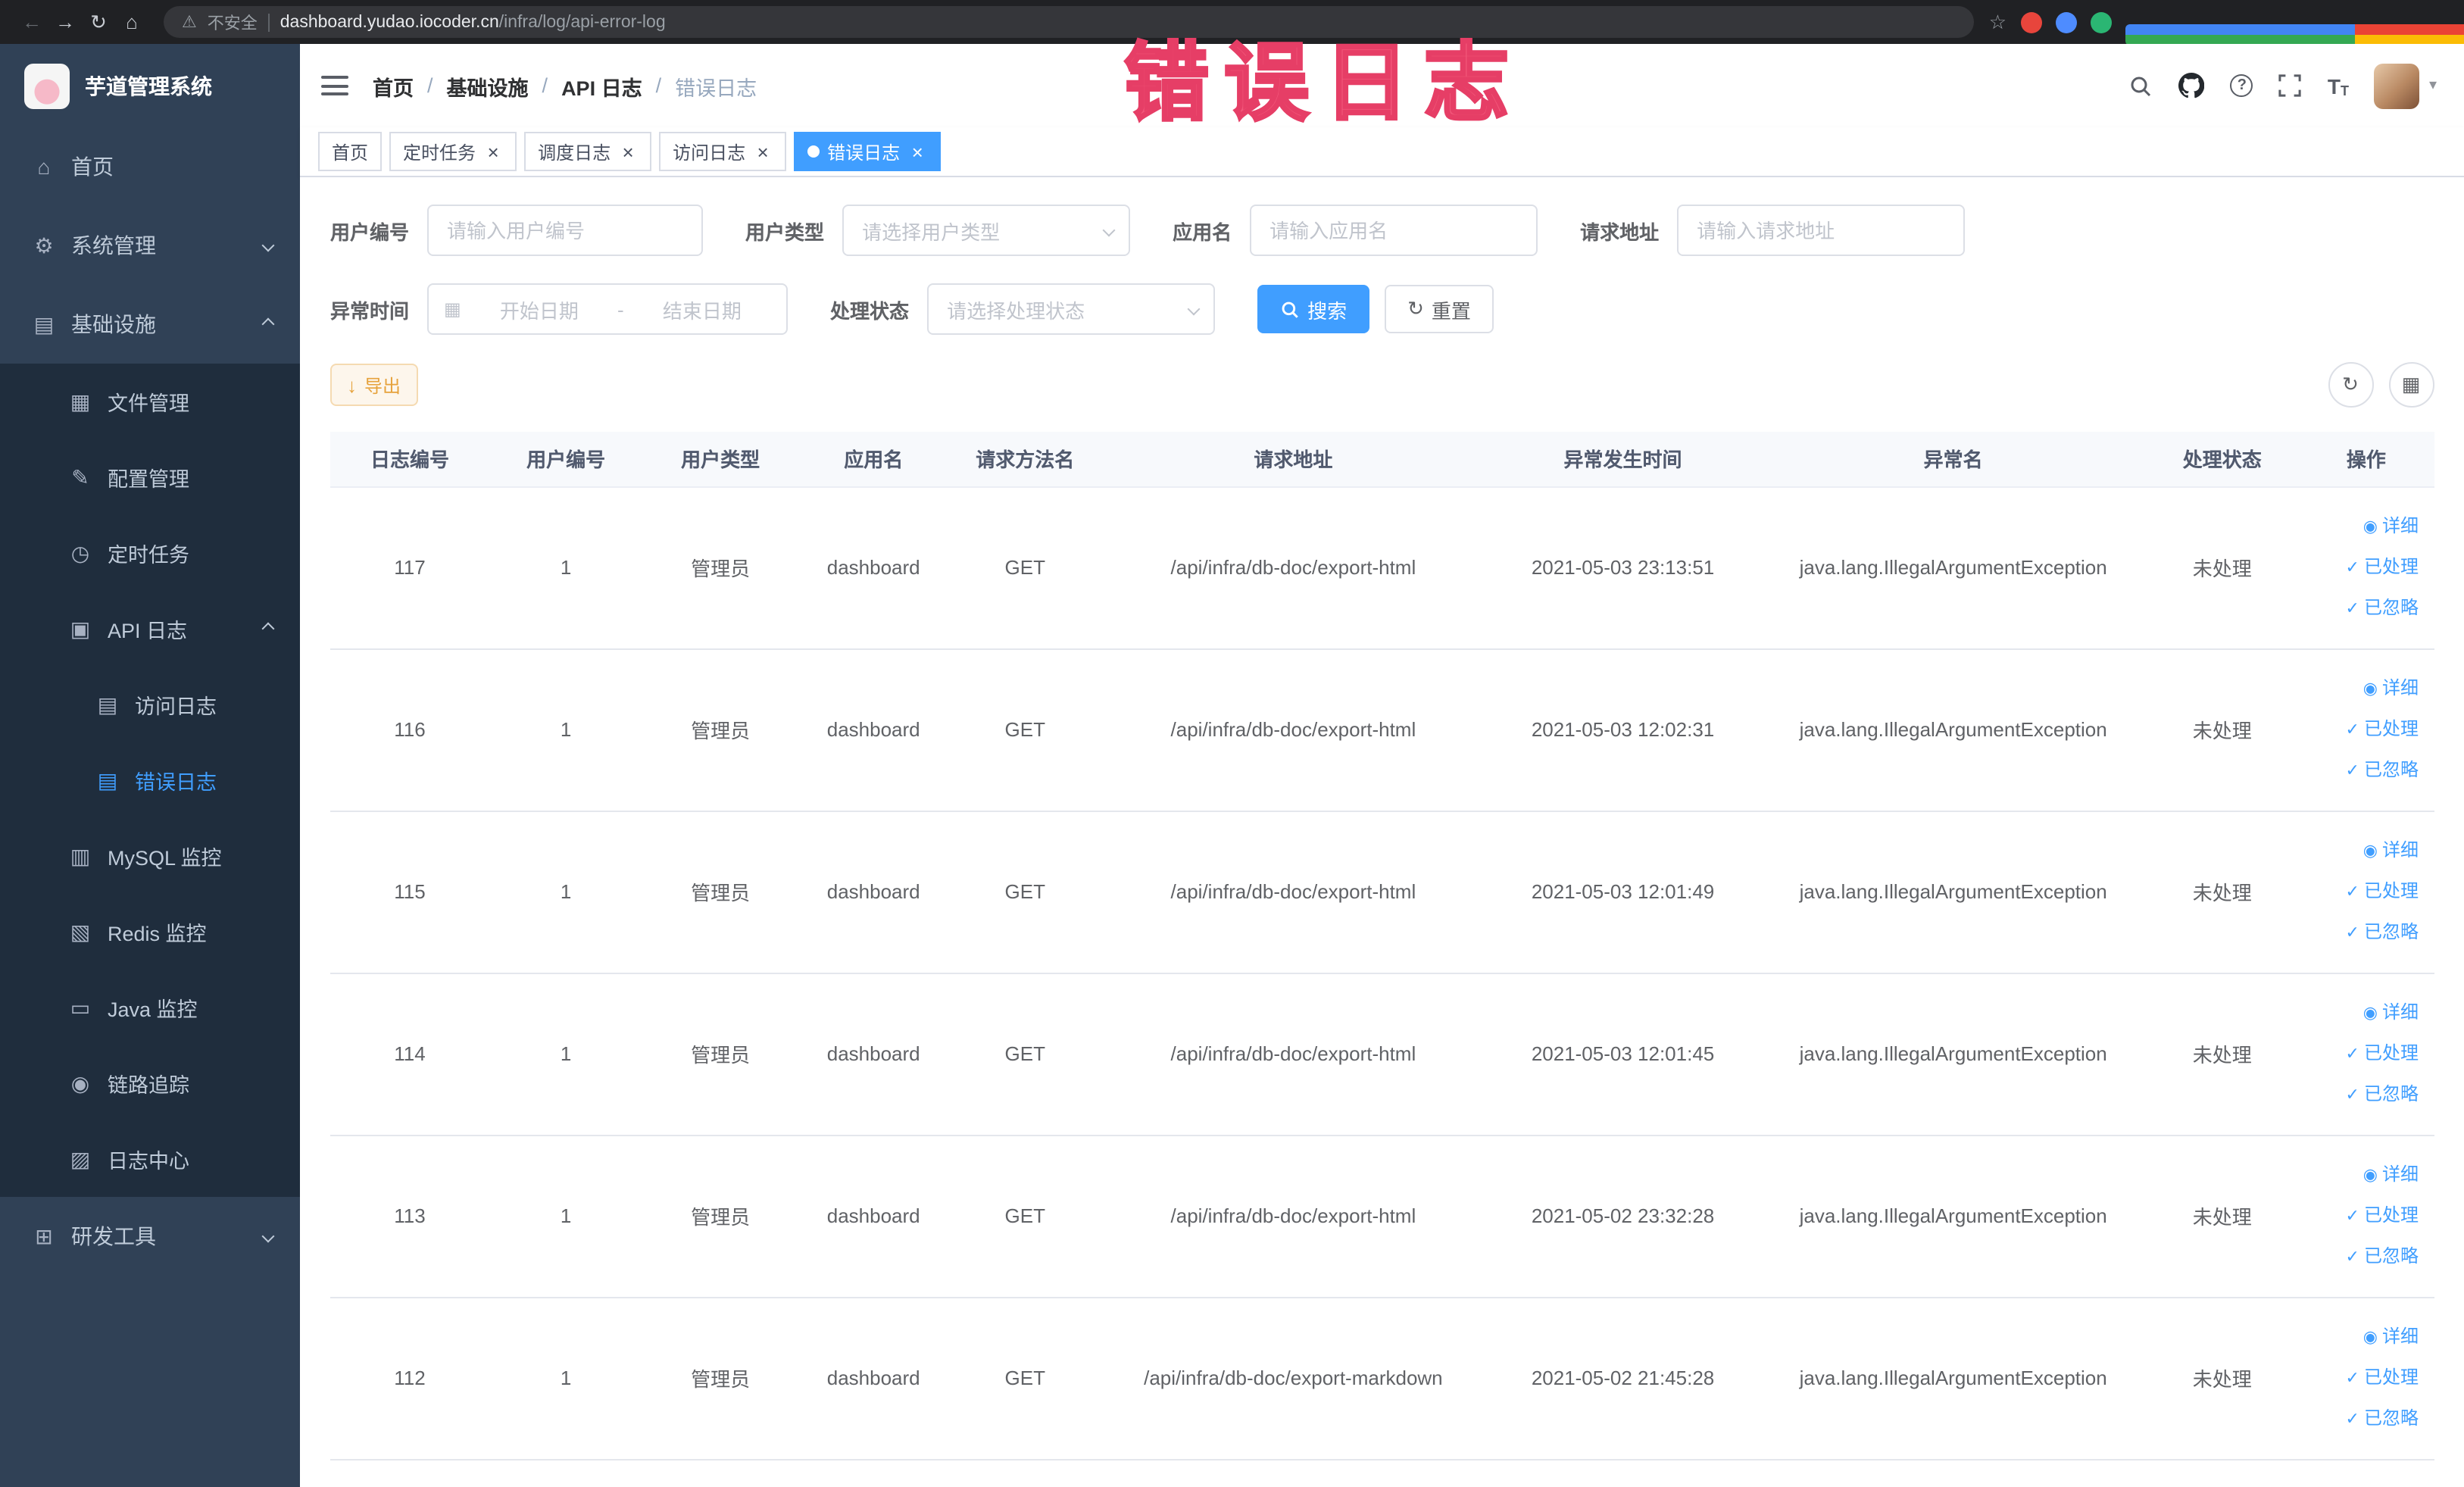 This screenshot has width=2464, height=1487. Describe the element at coordinates (601, 85) in the screenshot. I see `breadcrumb-item: API 日志` at that location.